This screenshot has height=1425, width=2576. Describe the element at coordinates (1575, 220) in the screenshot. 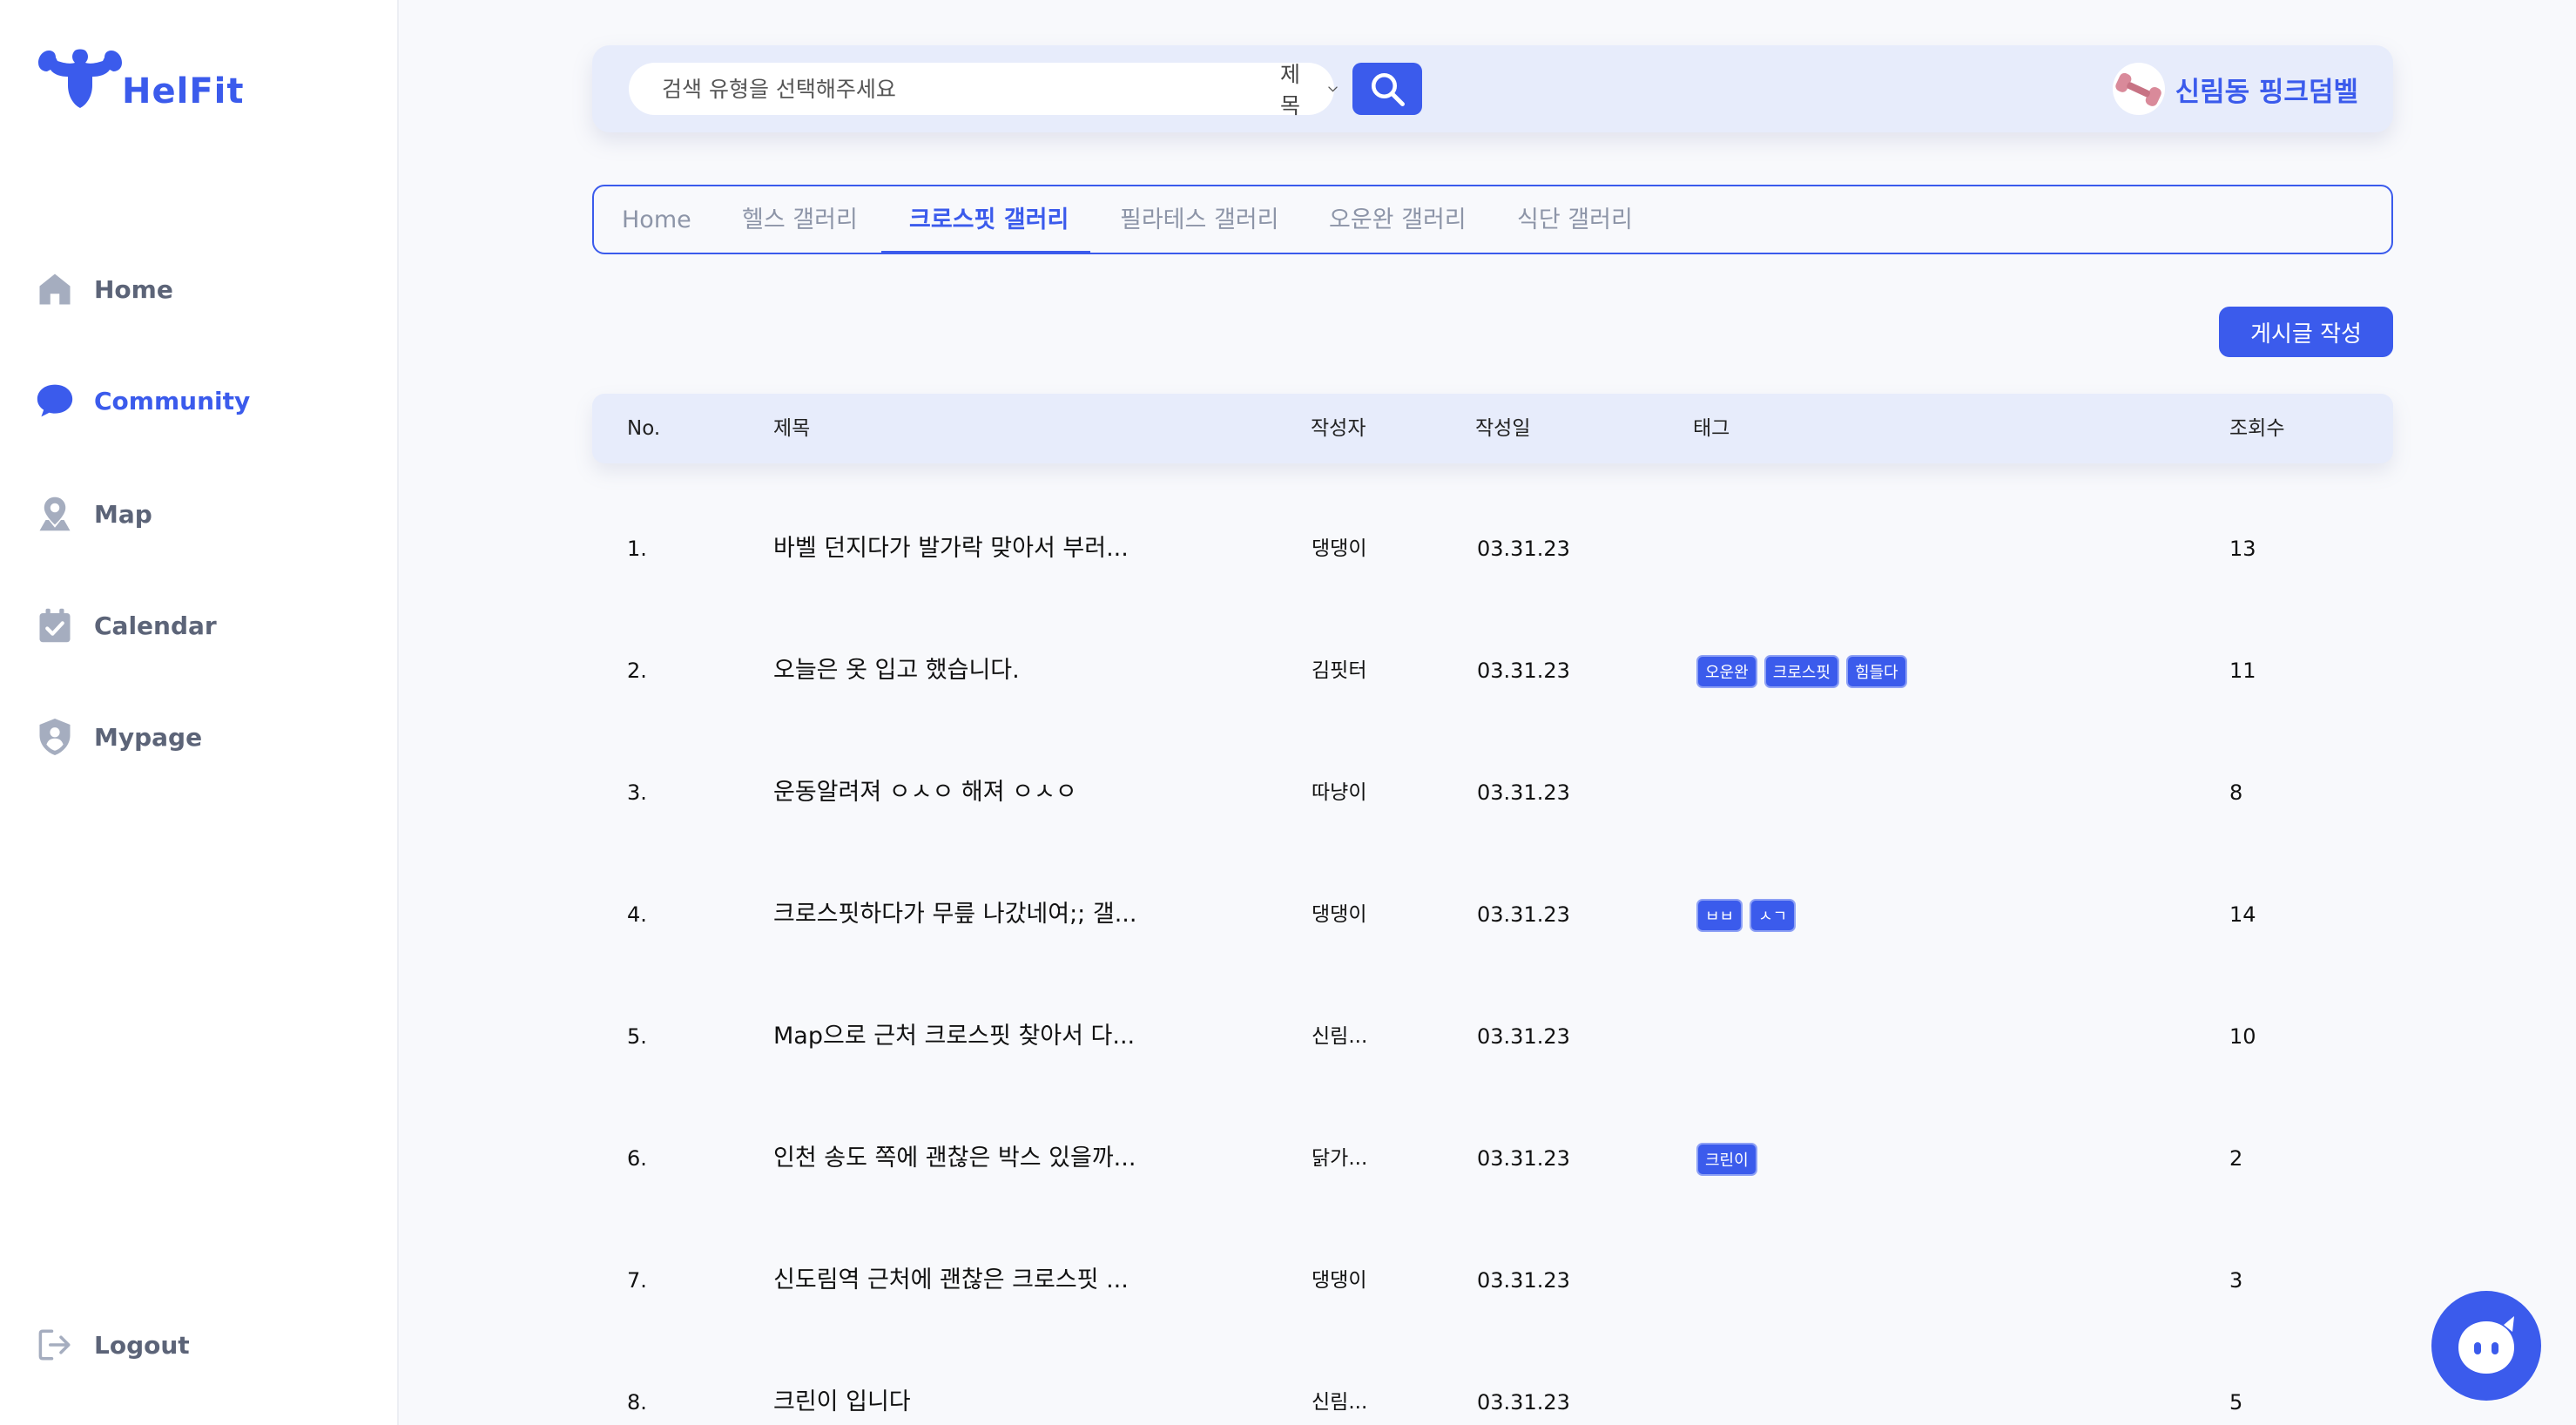

I see `tab-diet-gallery: 식단 갤러리` at that location.